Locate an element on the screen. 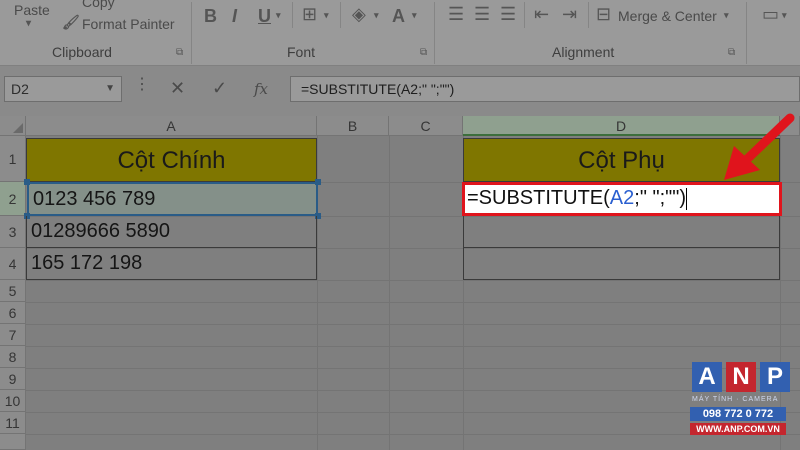 The image size is (800, 450). copy-button: Copy is located at coordinates (98, 5).